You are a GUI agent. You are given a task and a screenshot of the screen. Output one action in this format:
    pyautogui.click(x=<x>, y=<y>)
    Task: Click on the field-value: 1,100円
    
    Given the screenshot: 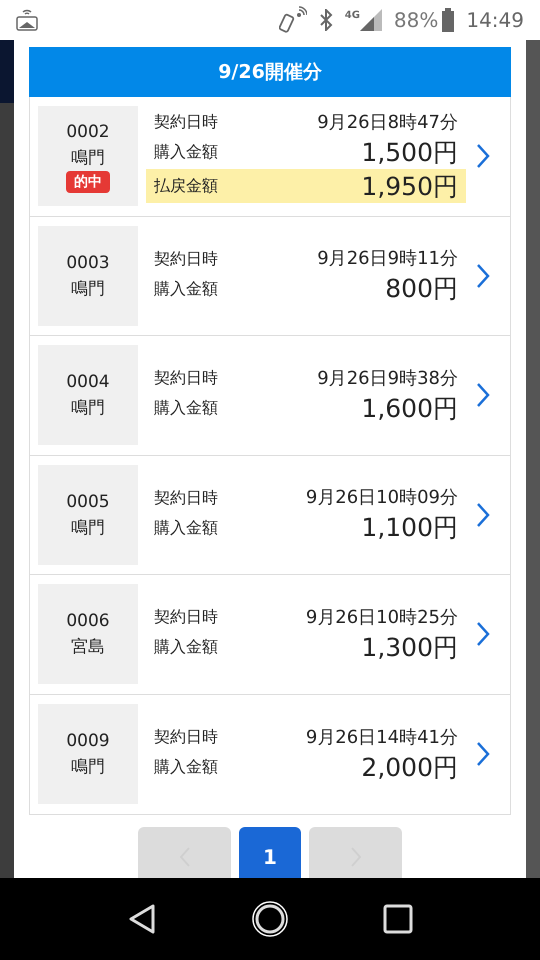 What is the action you would take?
    pyautogui.click(x=409, y=528)
    